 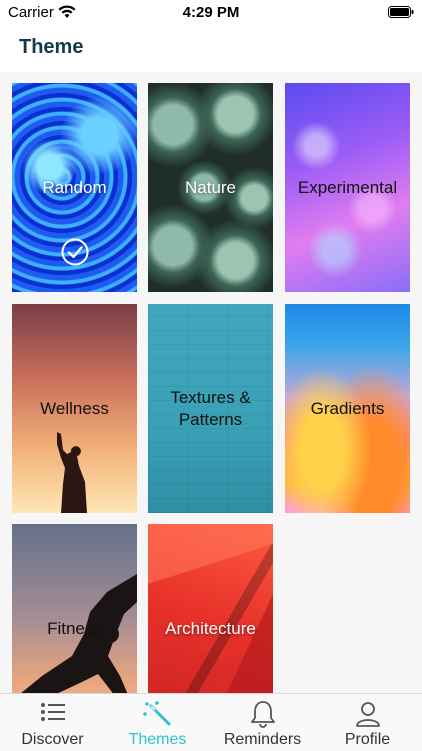 What do you see at coordinates (52, 739) in the screenshot?
I see `tab-label: Discover` at bounding box center [52, 739].